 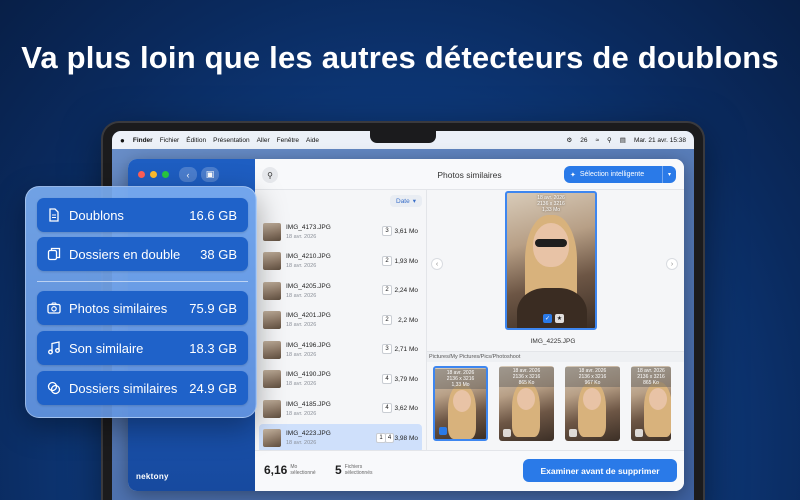 I want to click on file-size: 1,93 Mo, so click(x=406, y=261).